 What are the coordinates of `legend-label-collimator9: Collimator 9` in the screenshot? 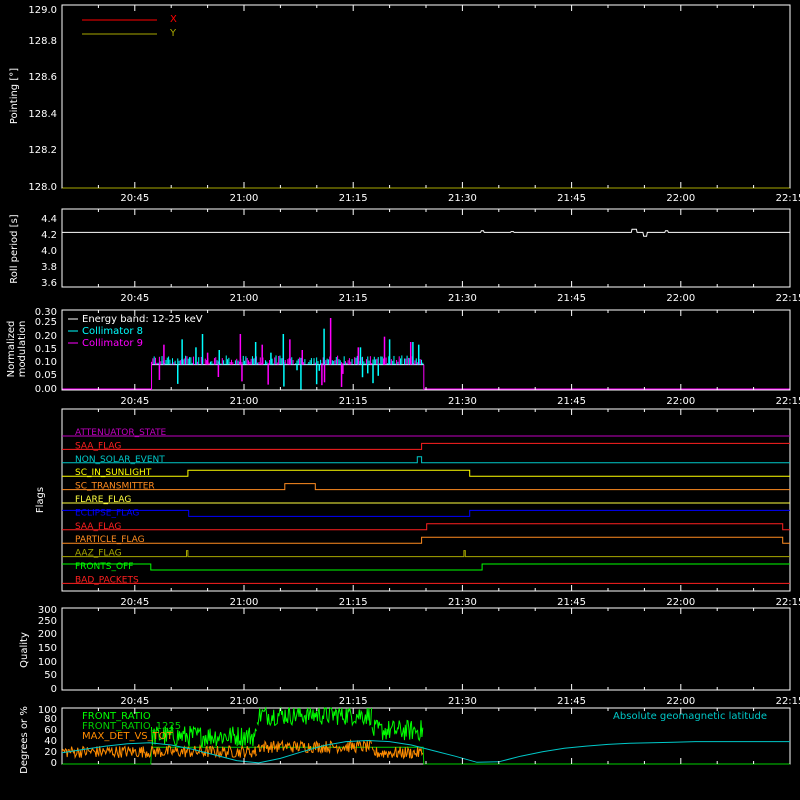 It's located at (112, 343).